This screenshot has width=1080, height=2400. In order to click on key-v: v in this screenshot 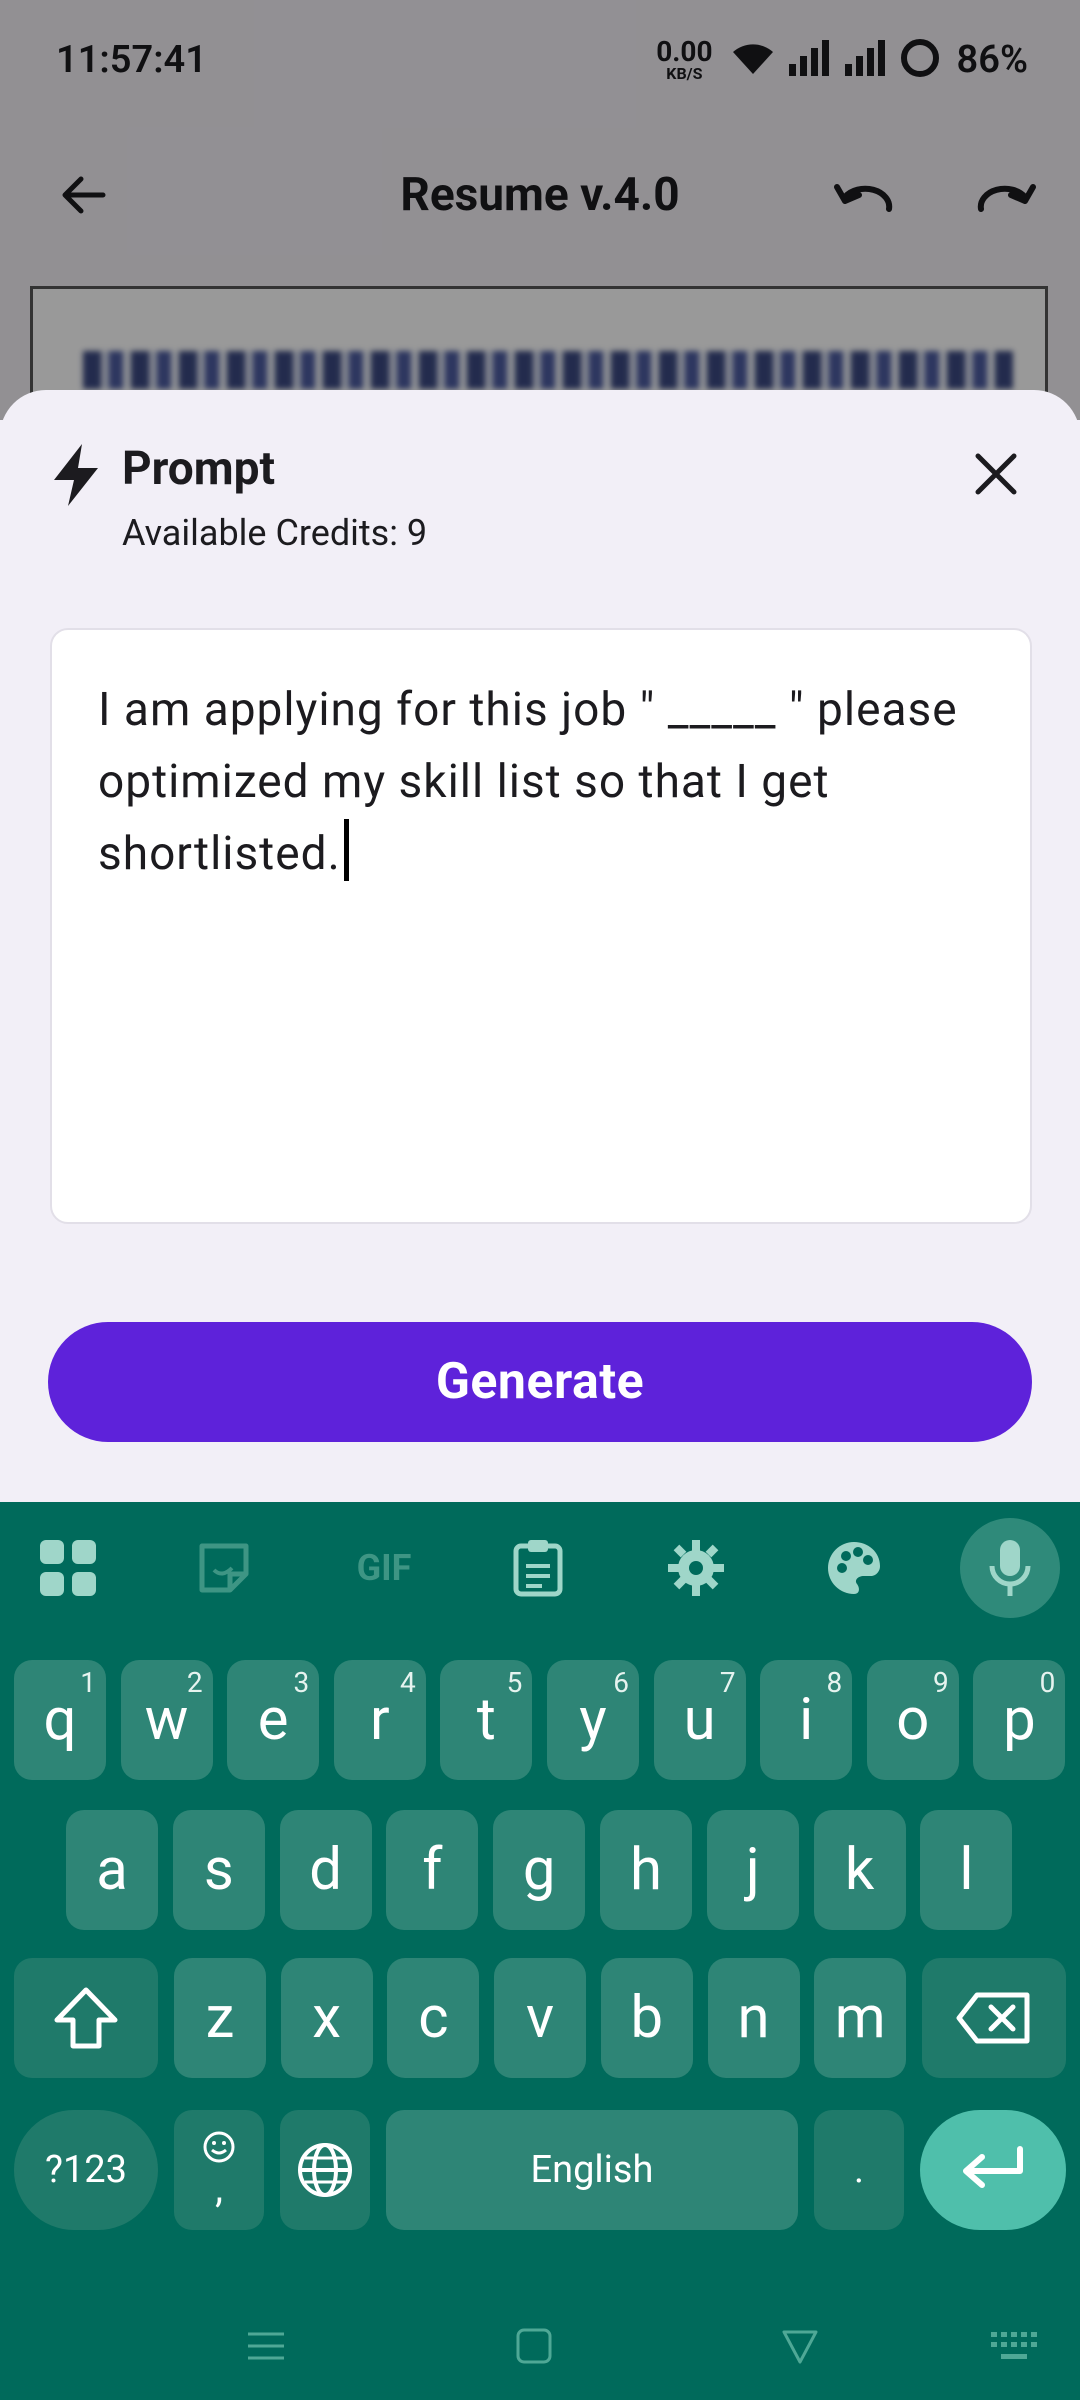, I will do `click(540, 2018)`.